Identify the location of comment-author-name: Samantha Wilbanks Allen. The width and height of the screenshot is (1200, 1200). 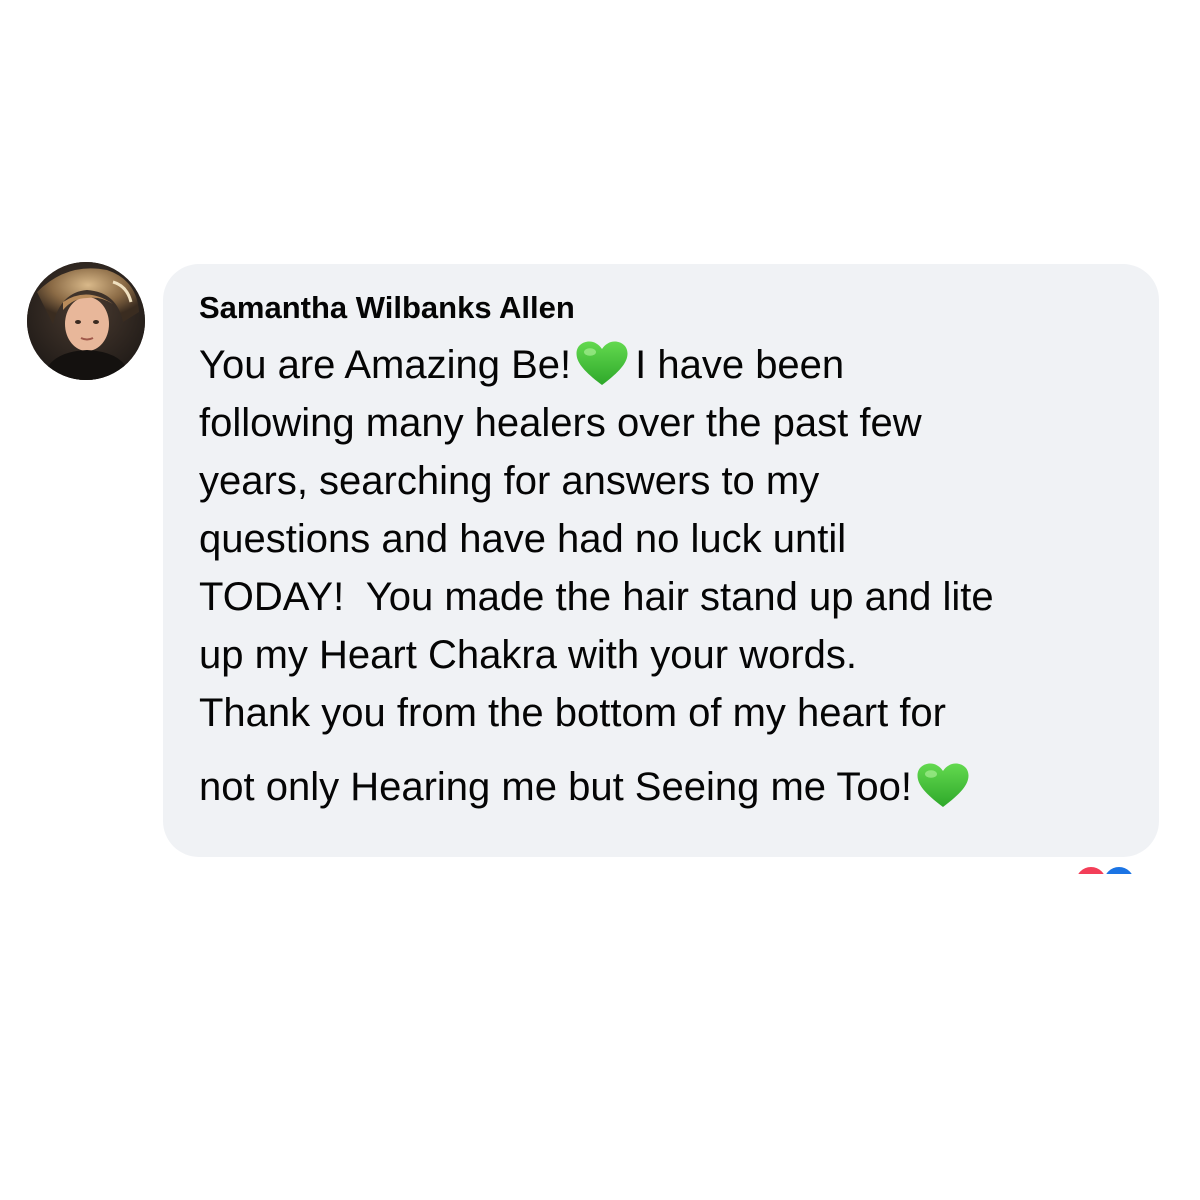
(664, 308).